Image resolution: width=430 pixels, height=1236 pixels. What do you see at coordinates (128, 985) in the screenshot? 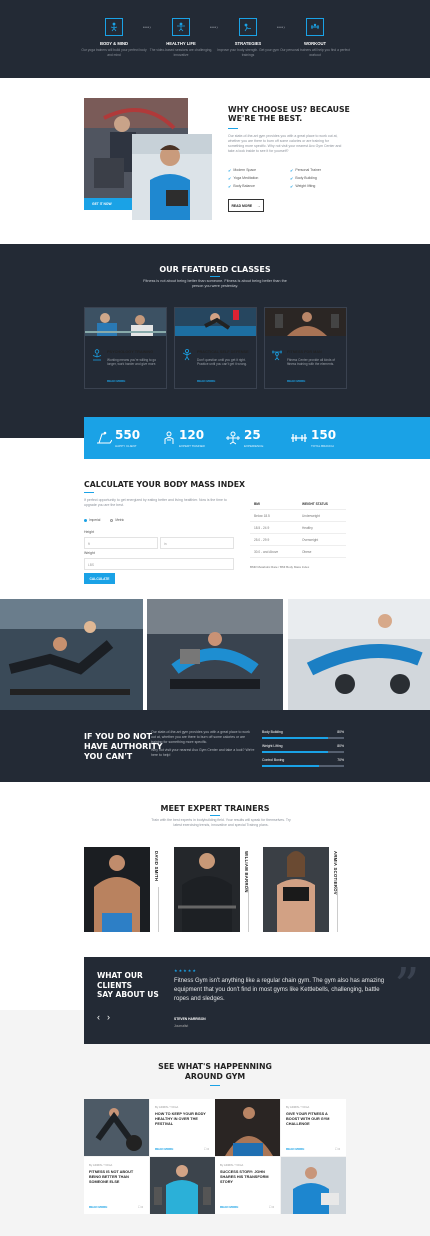
I see `testimonial-title: WHAT OUR CLIENTS SAY ABOUT US` at bounding box center [128, 985].